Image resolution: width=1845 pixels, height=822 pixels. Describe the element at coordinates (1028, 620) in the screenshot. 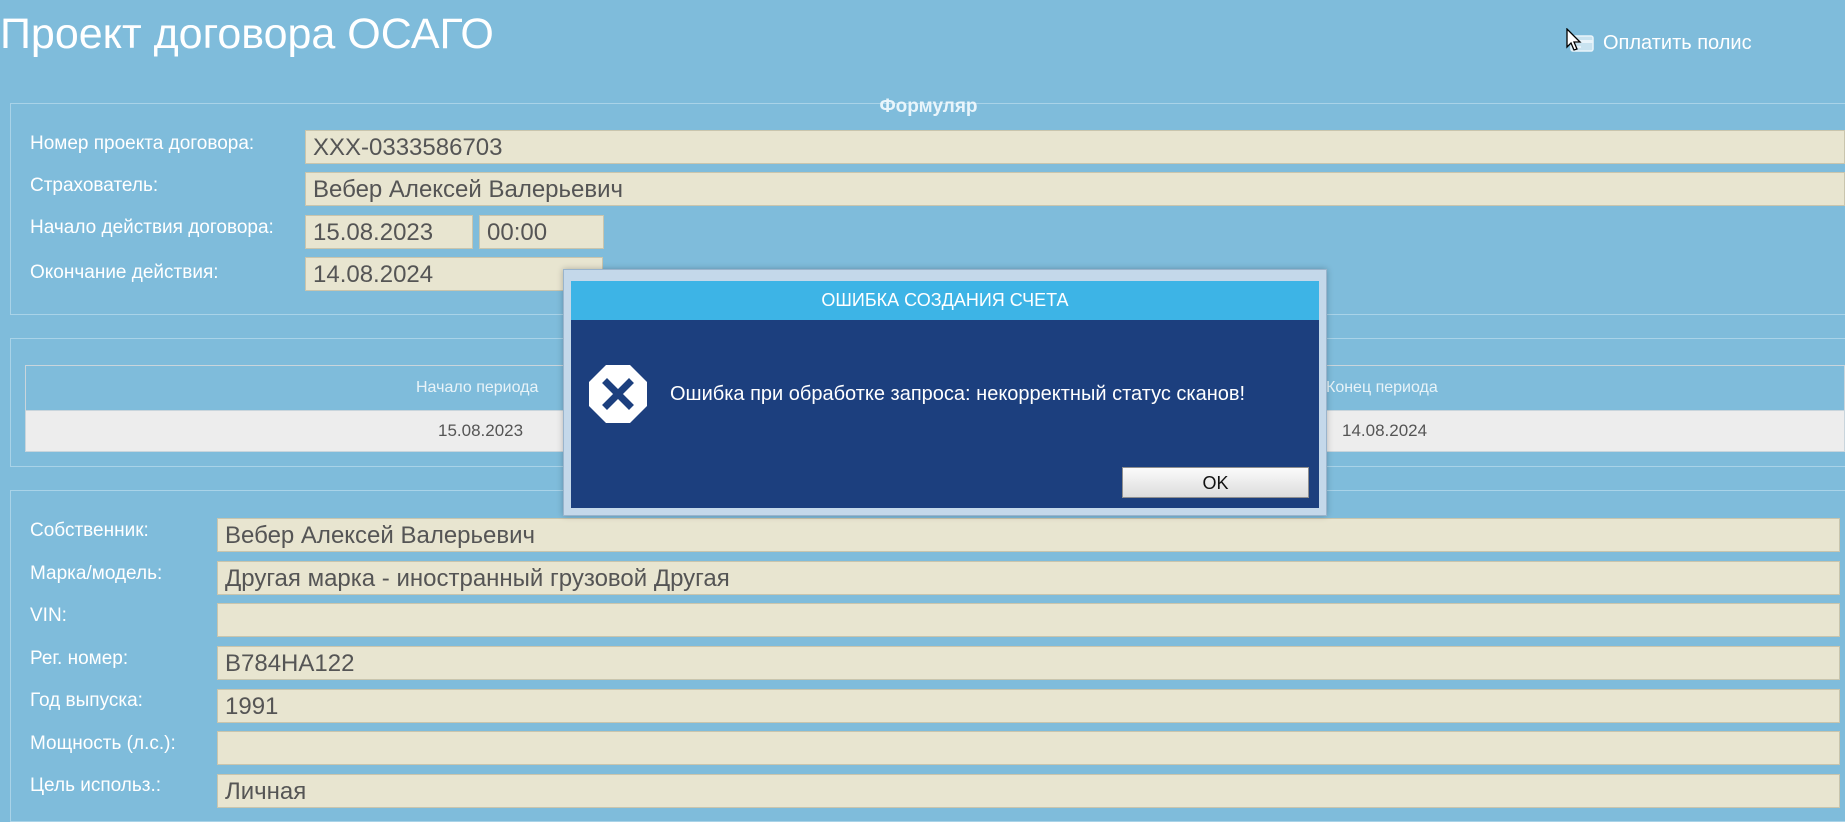

I see `vin-field` at that location.